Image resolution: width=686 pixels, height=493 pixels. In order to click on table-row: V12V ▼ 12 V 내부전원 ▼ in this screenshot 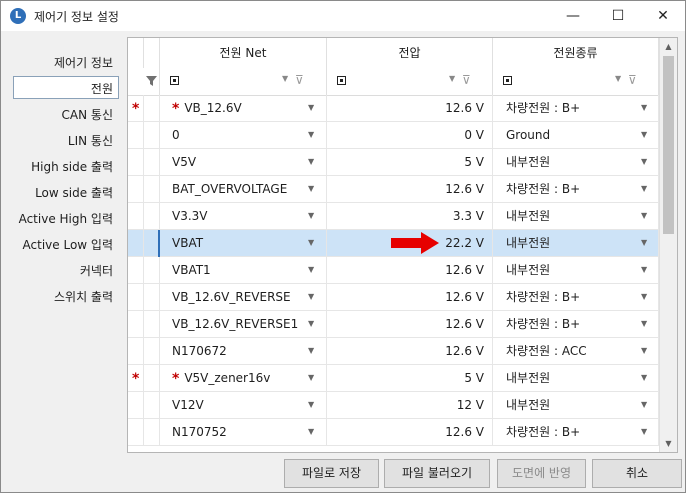, I will do `click(393, 405)`.